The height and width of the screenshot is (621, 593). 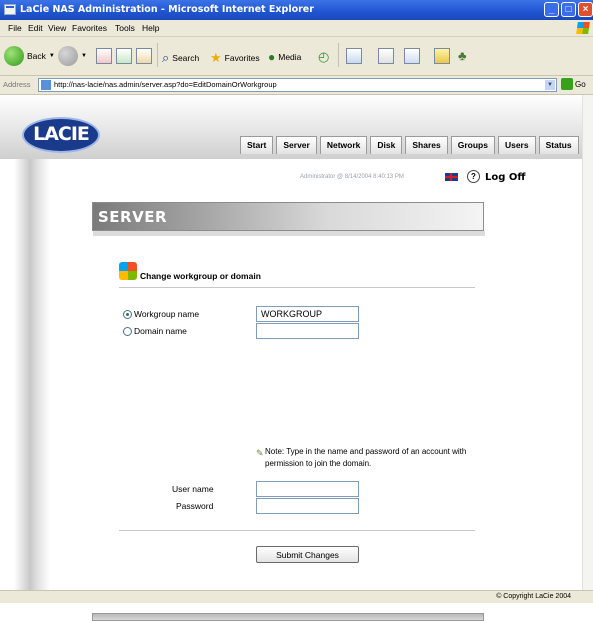 I want to click on copyright-text: © Copyright LaCie 2004, so click(x=533, y=596).